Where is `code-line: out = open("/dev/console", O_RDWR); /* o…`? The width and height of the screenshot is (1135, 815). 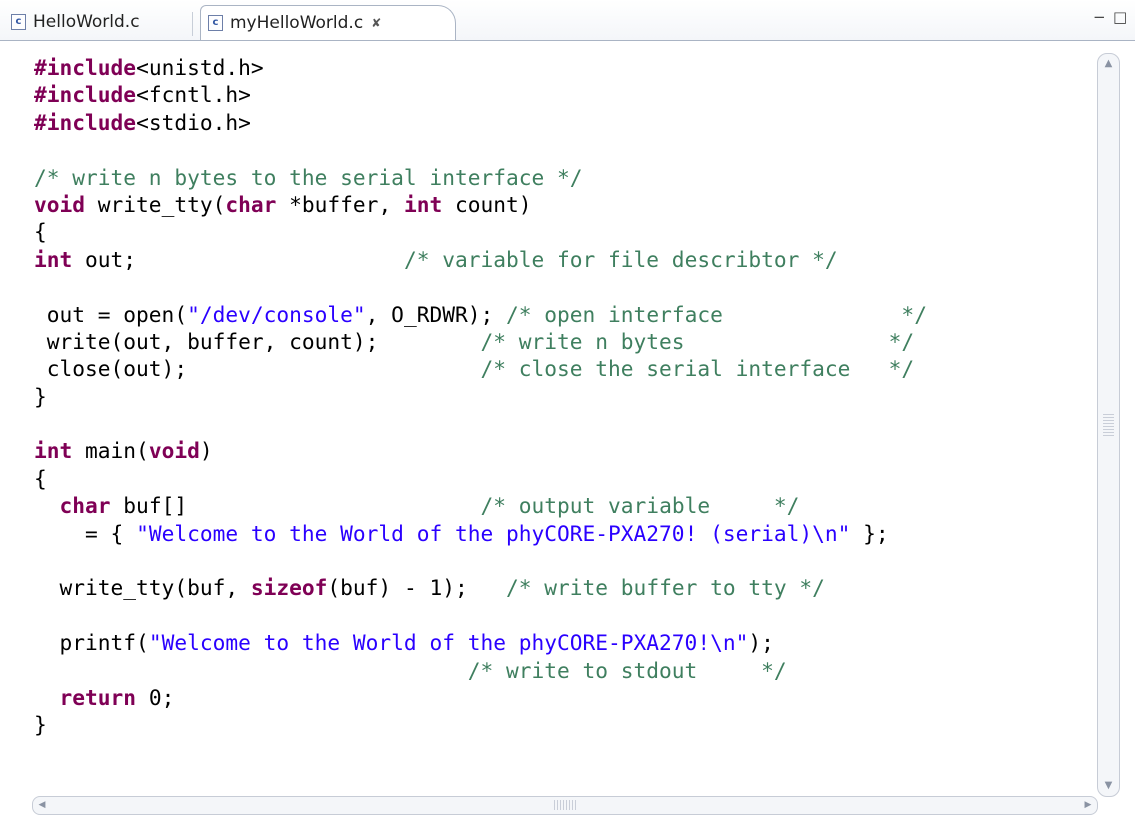 code-line: out = open("/dev/console", O_RDWR); /* o… is located at coordinates (480, 314).